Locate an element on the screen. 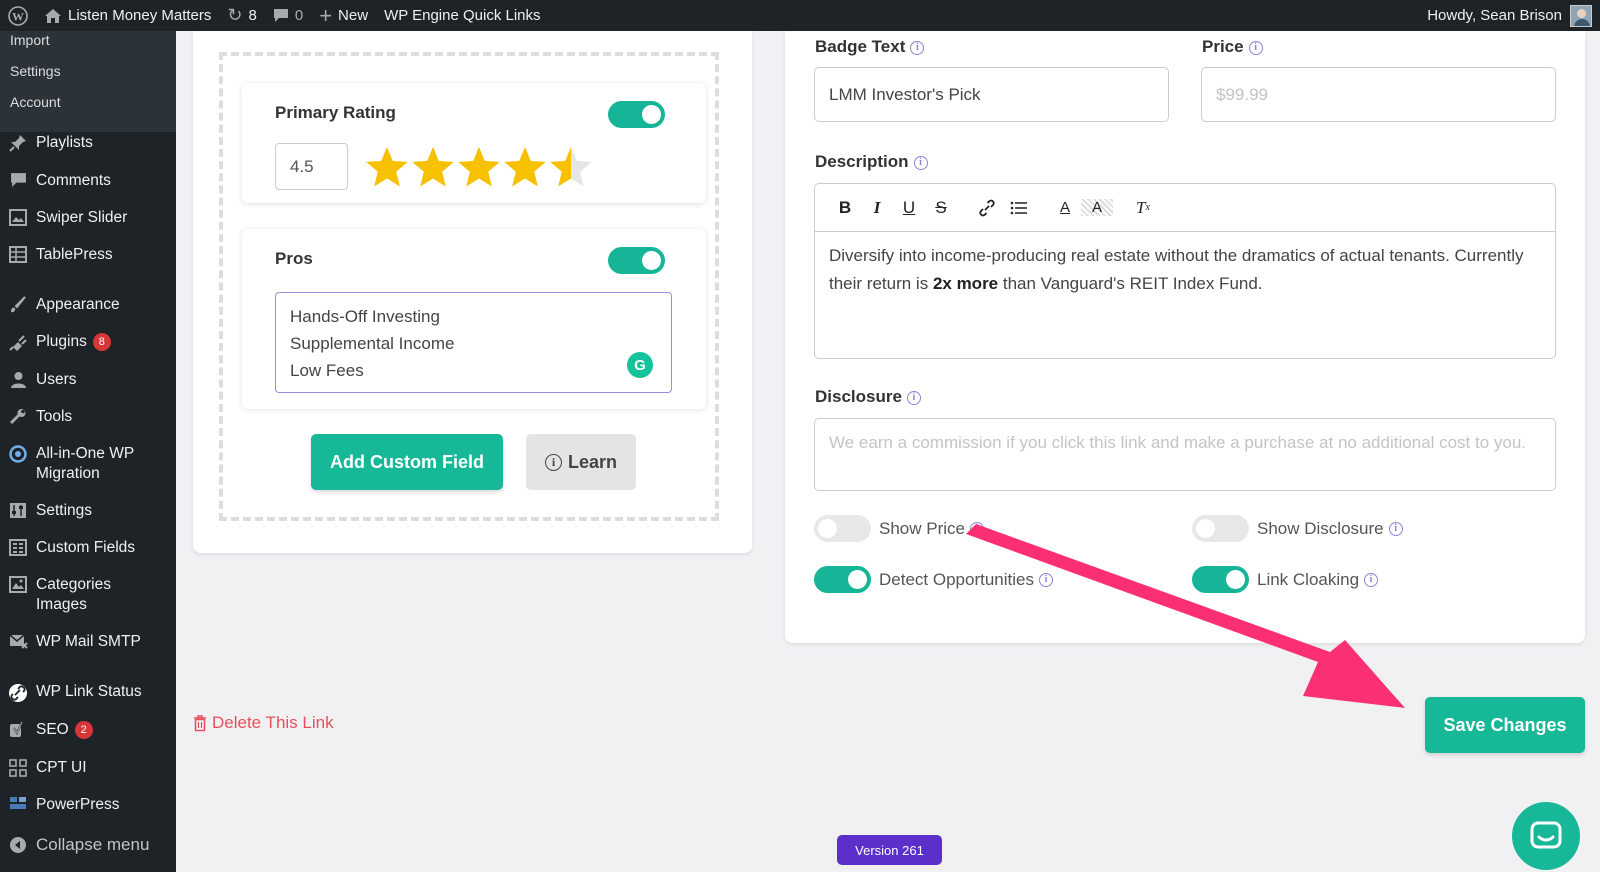 The image size is (1600, 872). sidebar-item-users: Users is located at coordinates (88, 380).